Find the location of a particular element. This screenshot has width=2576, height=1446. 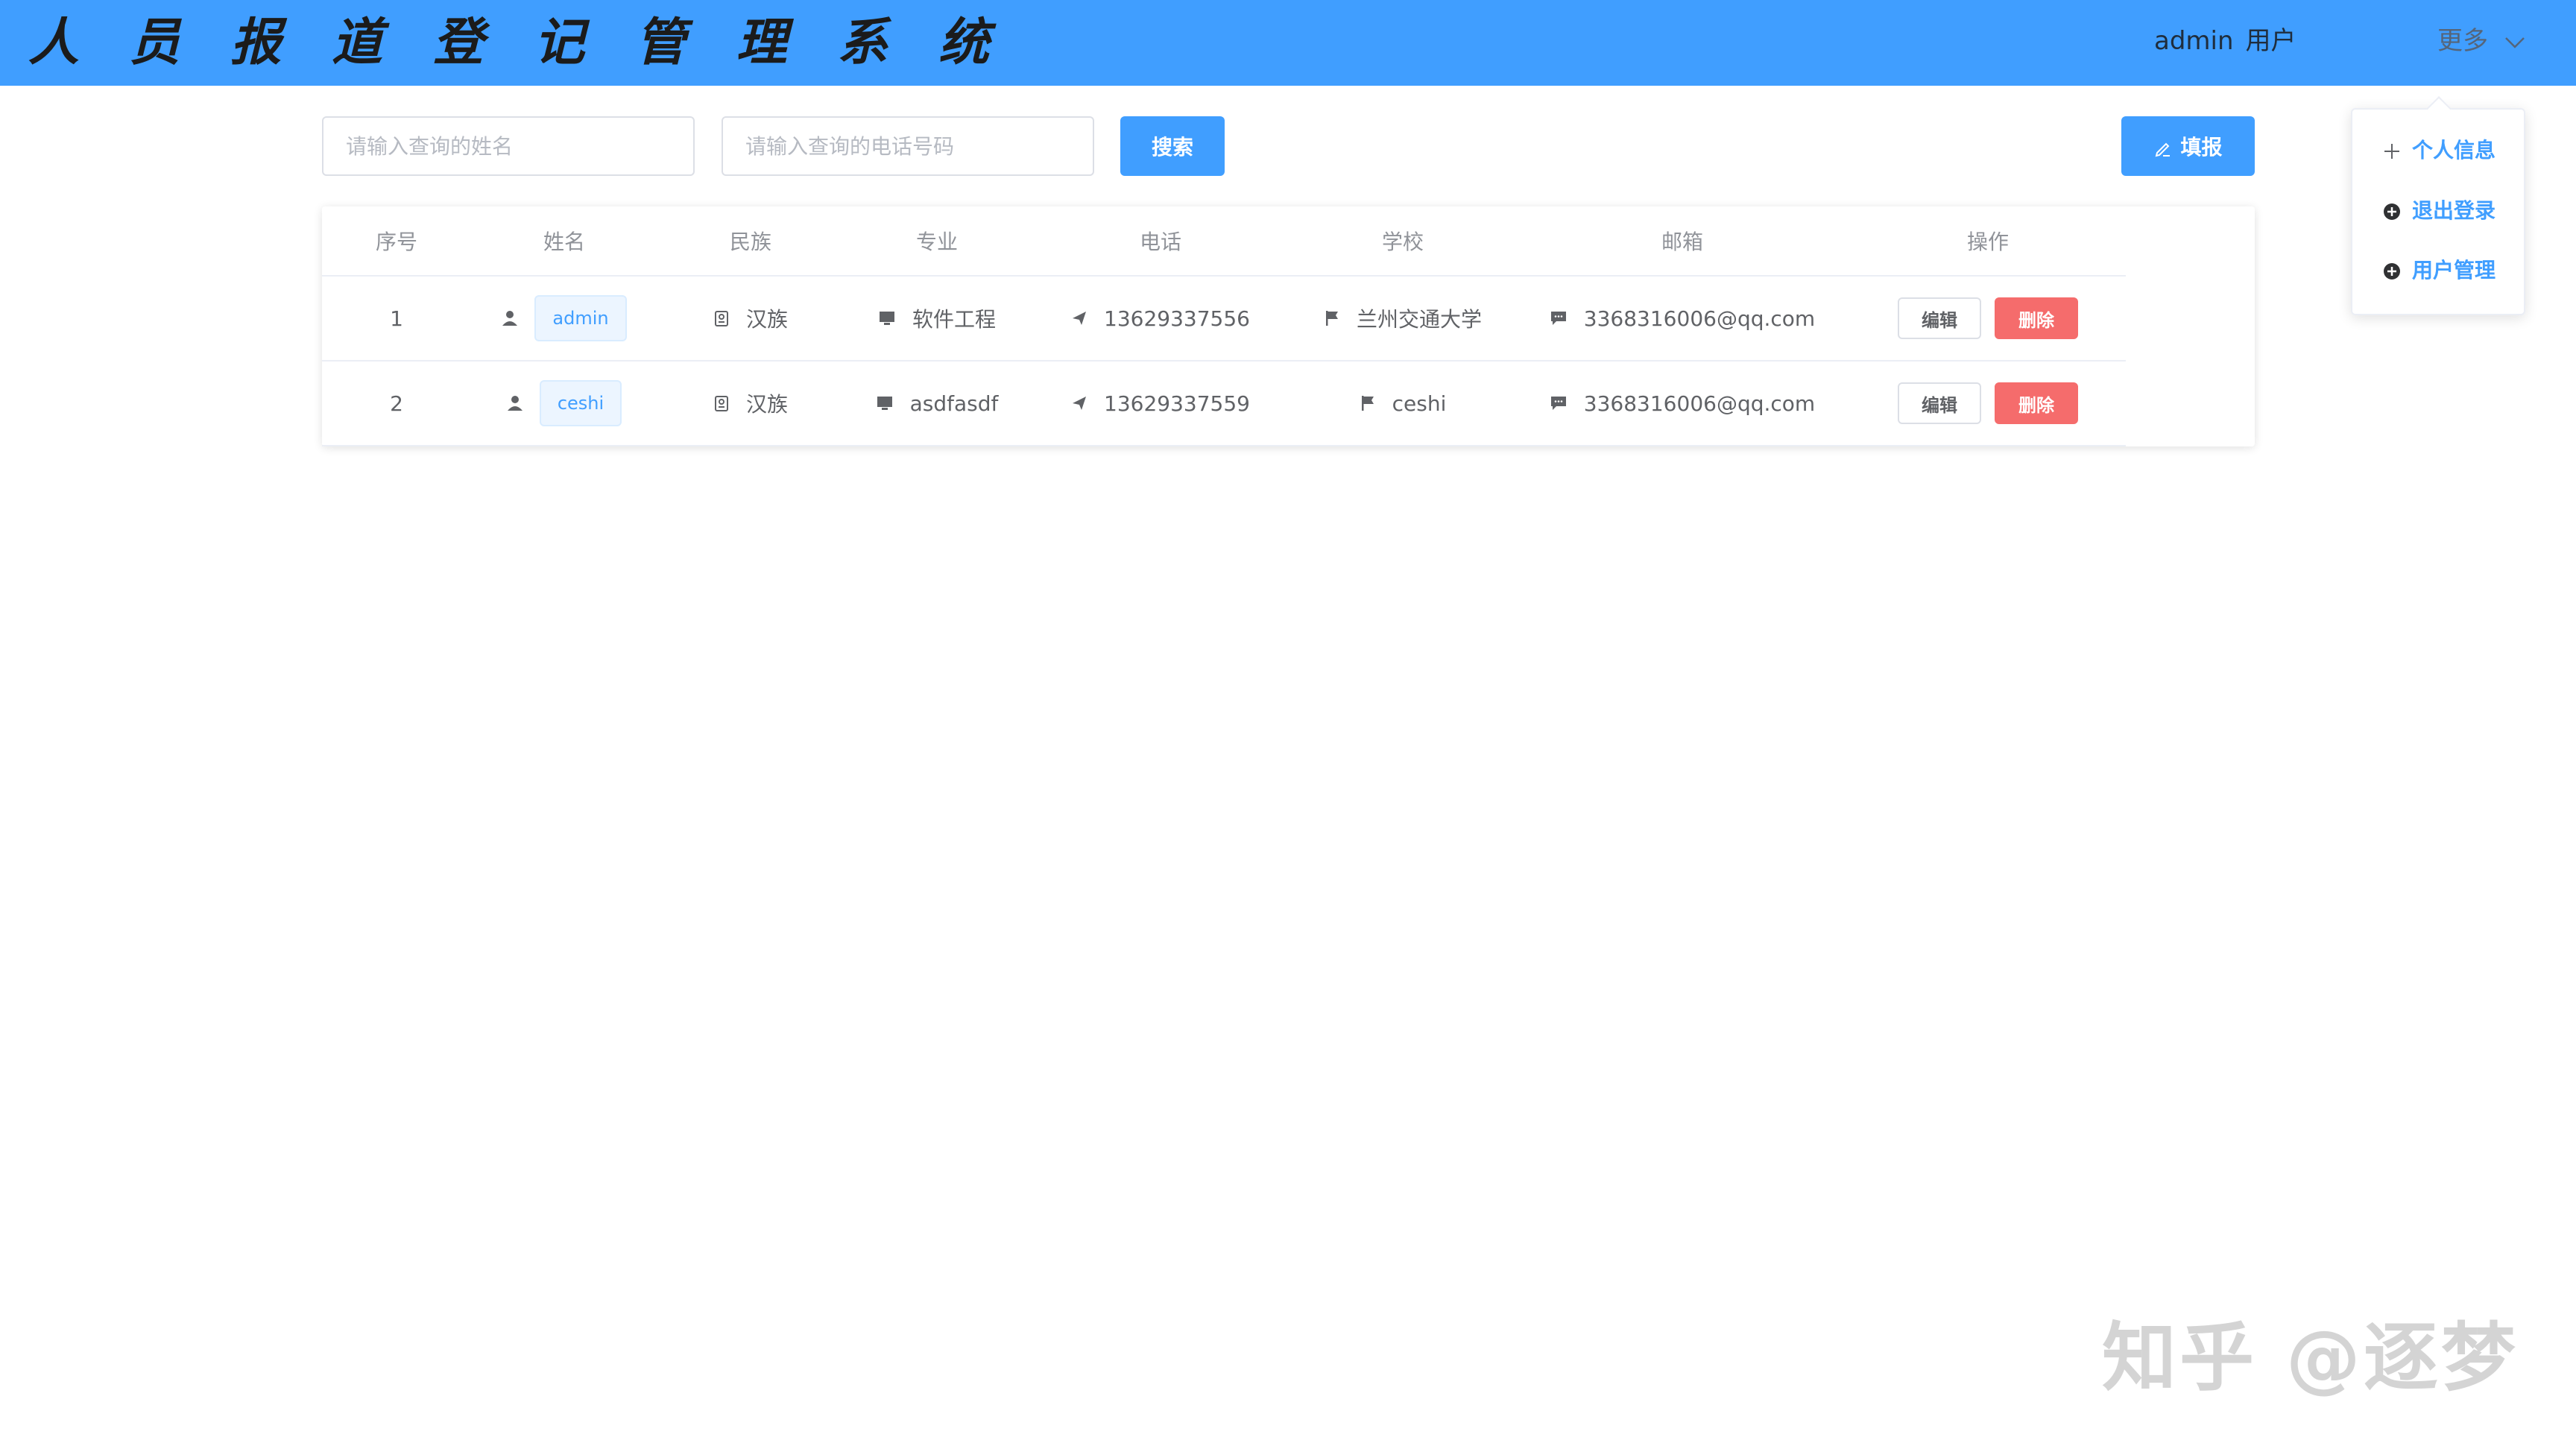

more-label: 更多 is located at coordinates (2463, 41).